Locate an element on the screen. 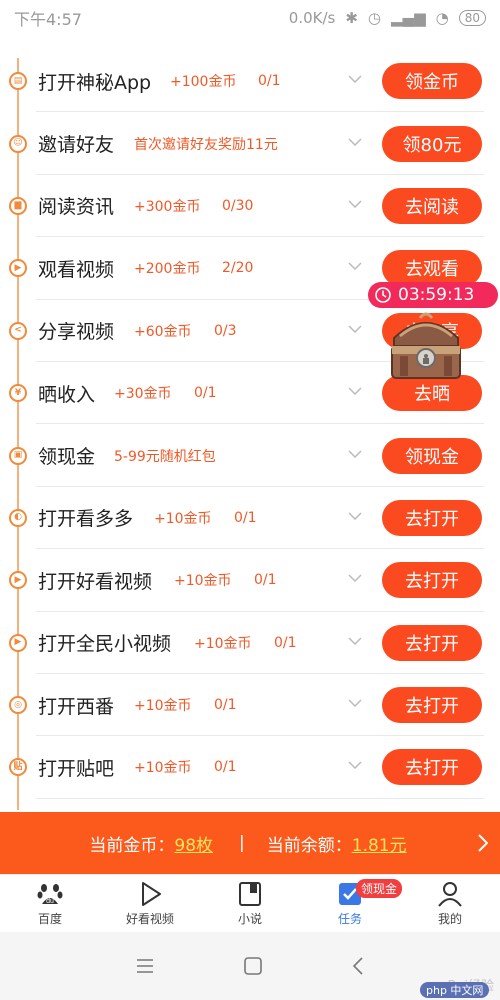 Image resolution: width=500 pixels, height=1000 pixels. bottom-nav: du 百度 好看视频 小说 任务 领现金 我的 is located at coordinates (250, 903).